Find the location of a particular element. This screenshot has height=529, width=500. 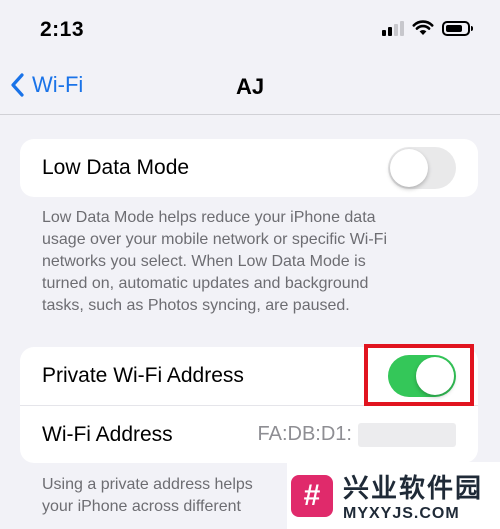

watermark-text-en: MYXYJS.COM is located at coordinates (401, 513).